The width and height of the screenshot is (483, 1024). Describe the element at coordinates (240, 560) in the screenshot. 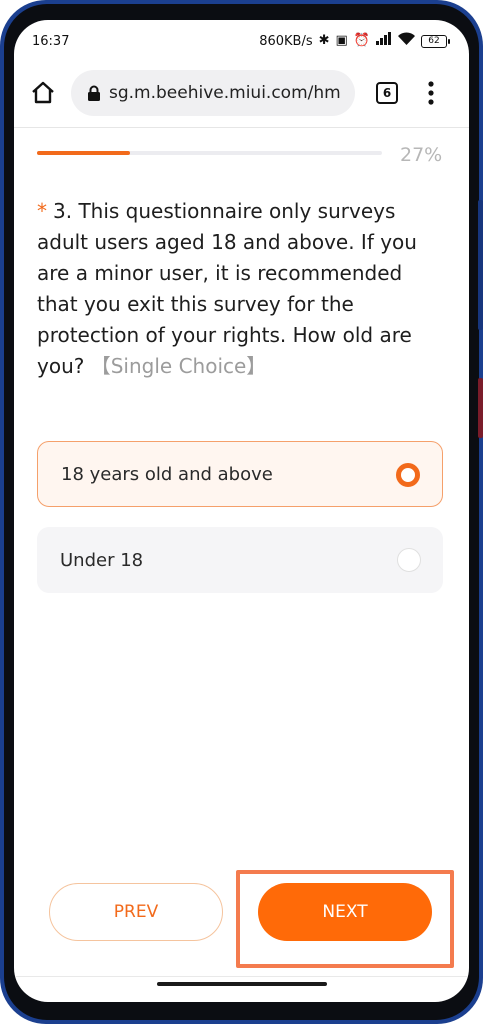

I see `option-under-18: Under 18` at that location.